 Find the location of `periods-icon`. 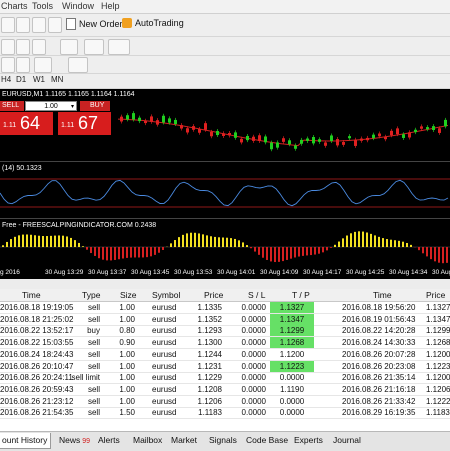

periods-icon is located at coordinates (94, 47).